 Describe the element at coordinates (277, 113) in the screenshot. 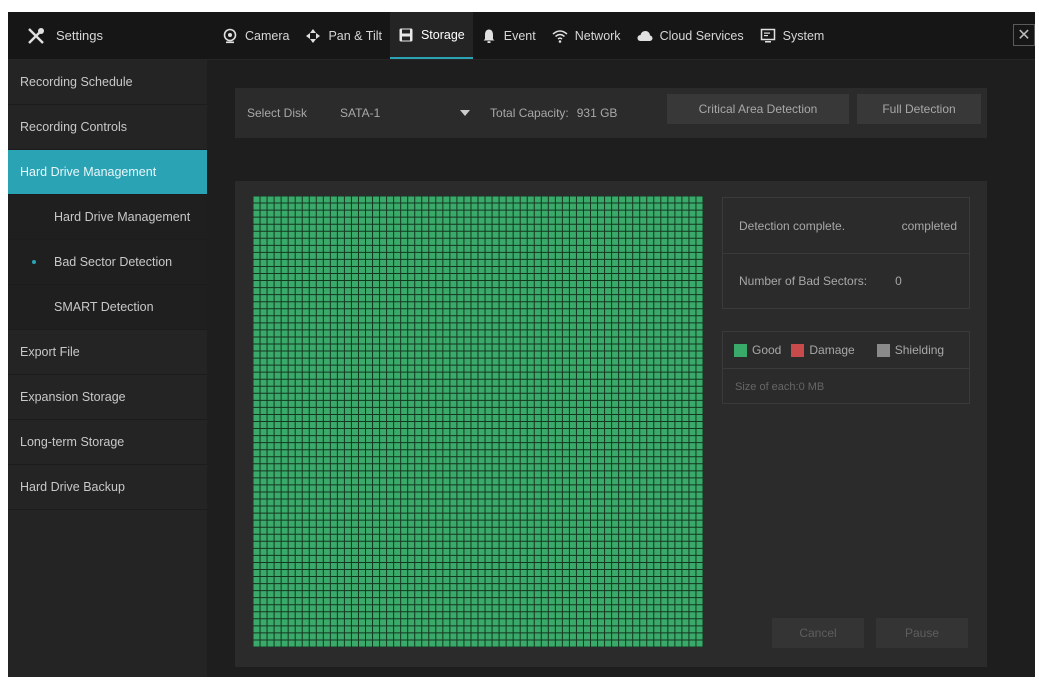

I see `select-disk-label: Select Disk` at that location.